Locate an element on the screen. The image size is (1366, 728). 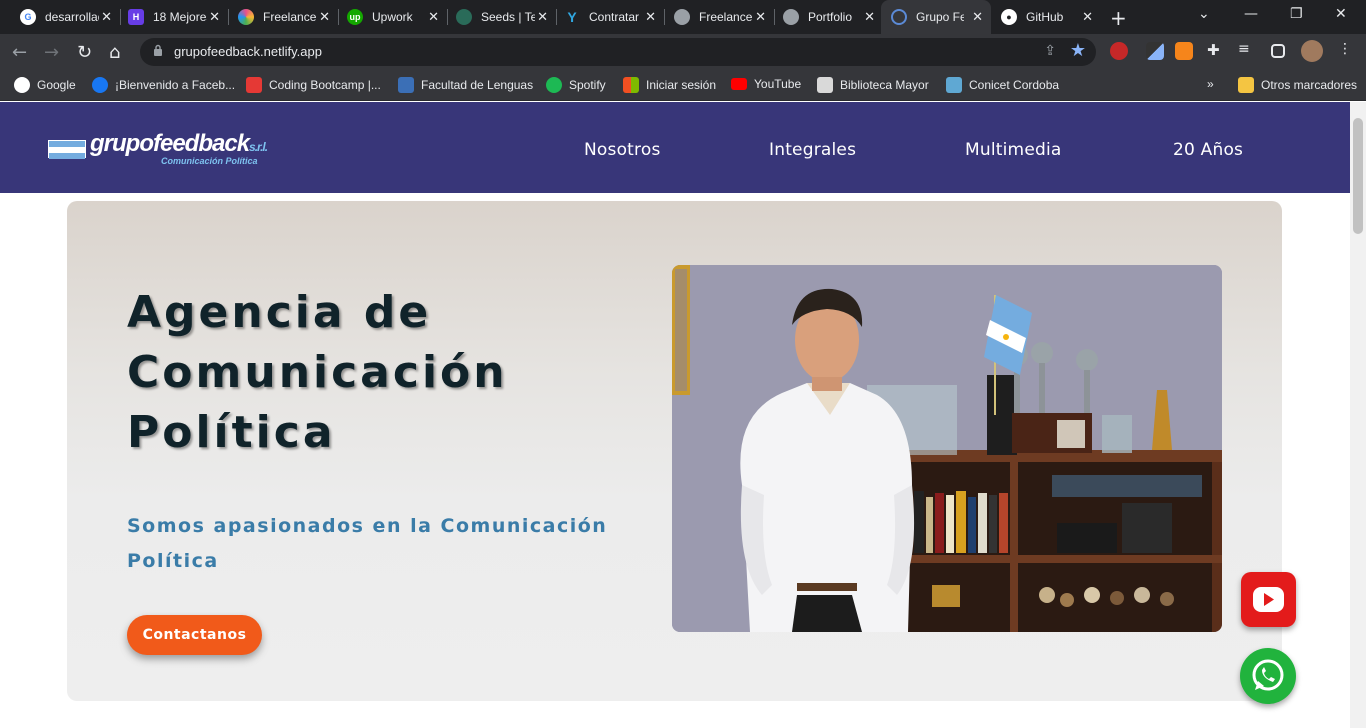
tab-title: Freelancer is located at coordinates (290, 17).